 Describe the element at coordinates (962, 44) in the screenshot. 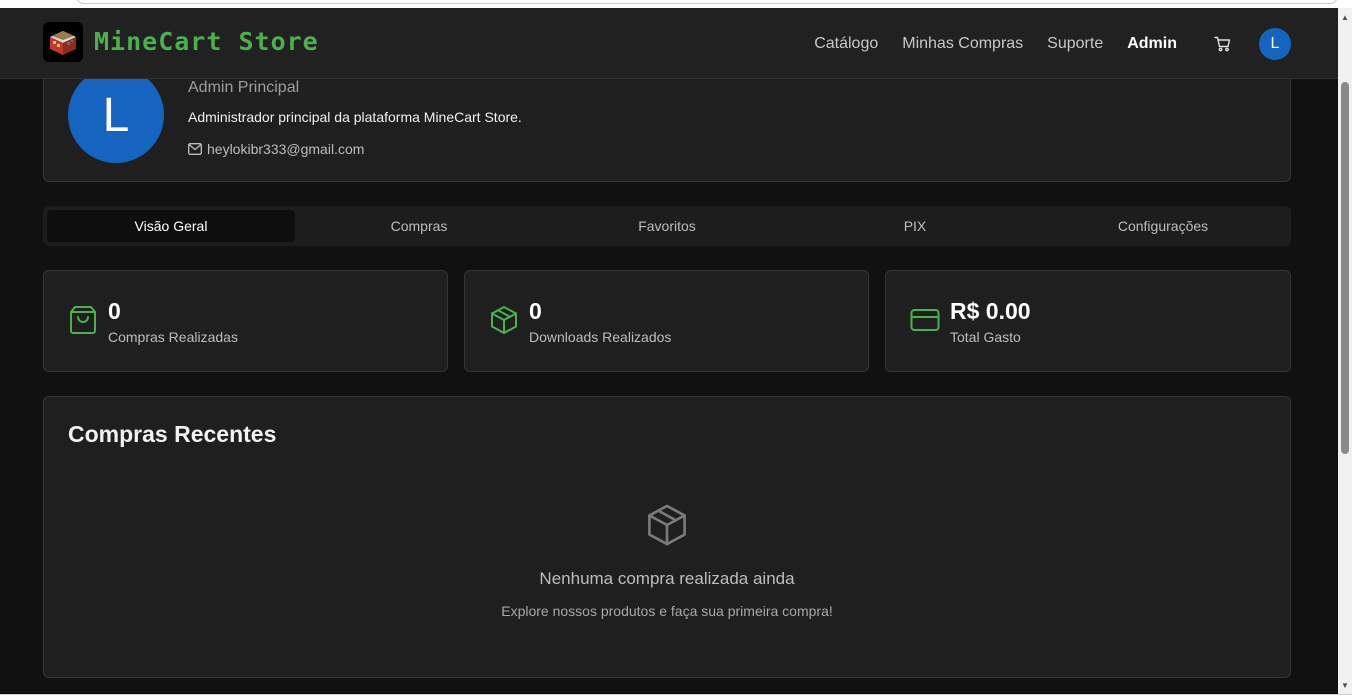

I see `nav-link-minhas-compras: Minhas Compras` at that location.